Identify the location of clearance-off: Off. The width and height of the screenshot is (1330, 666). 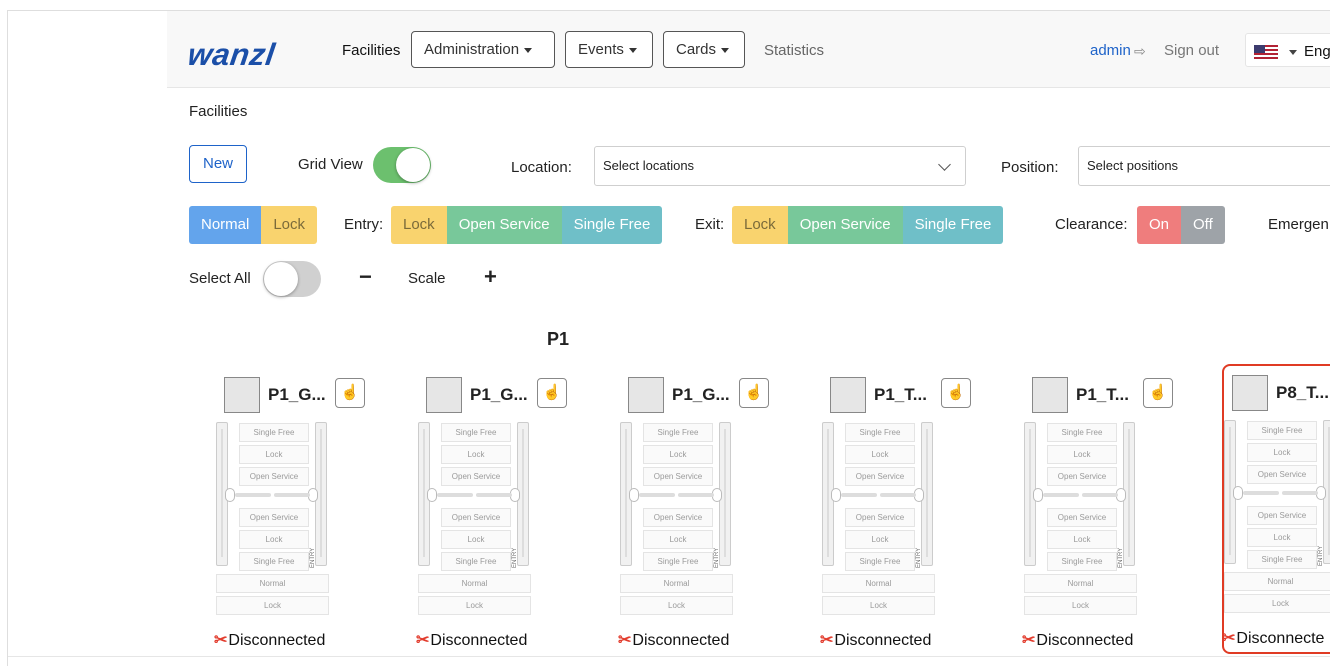
(1203, 225).